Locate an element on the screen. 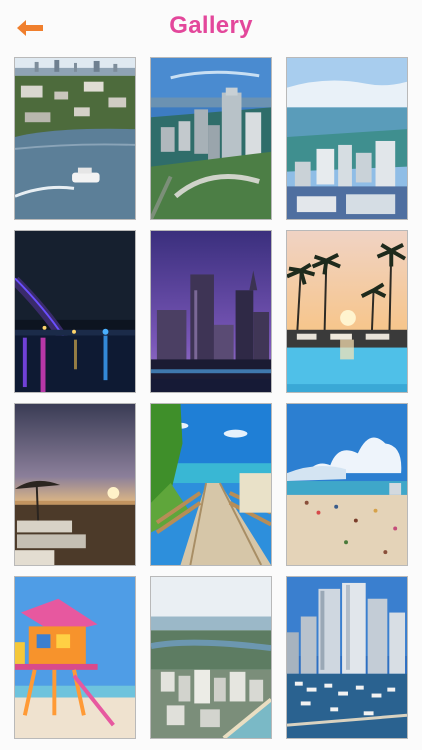 The image size is (422, 750). gallery-thumbnail-miami-skyline-aerial is located at coordinates (211, 138).